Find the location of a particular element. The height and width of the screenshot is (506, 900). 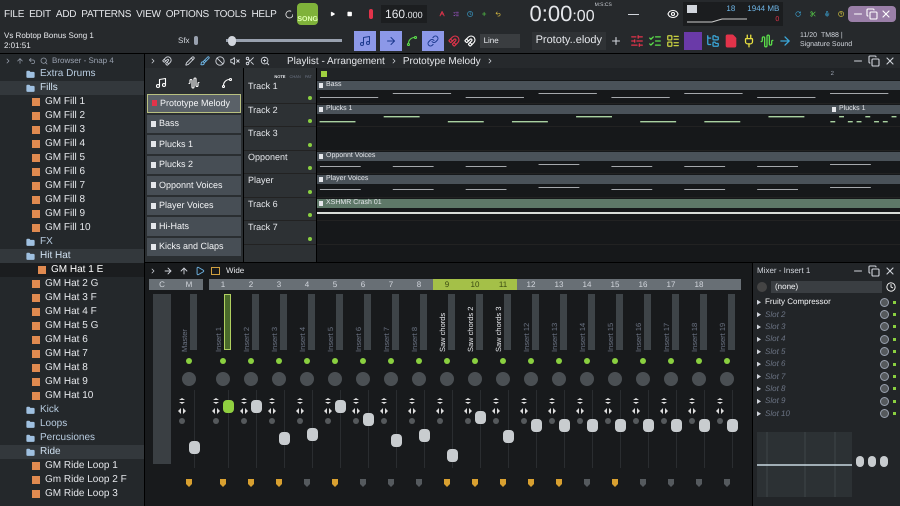

delete-icon is located at coordinates (220, 61).